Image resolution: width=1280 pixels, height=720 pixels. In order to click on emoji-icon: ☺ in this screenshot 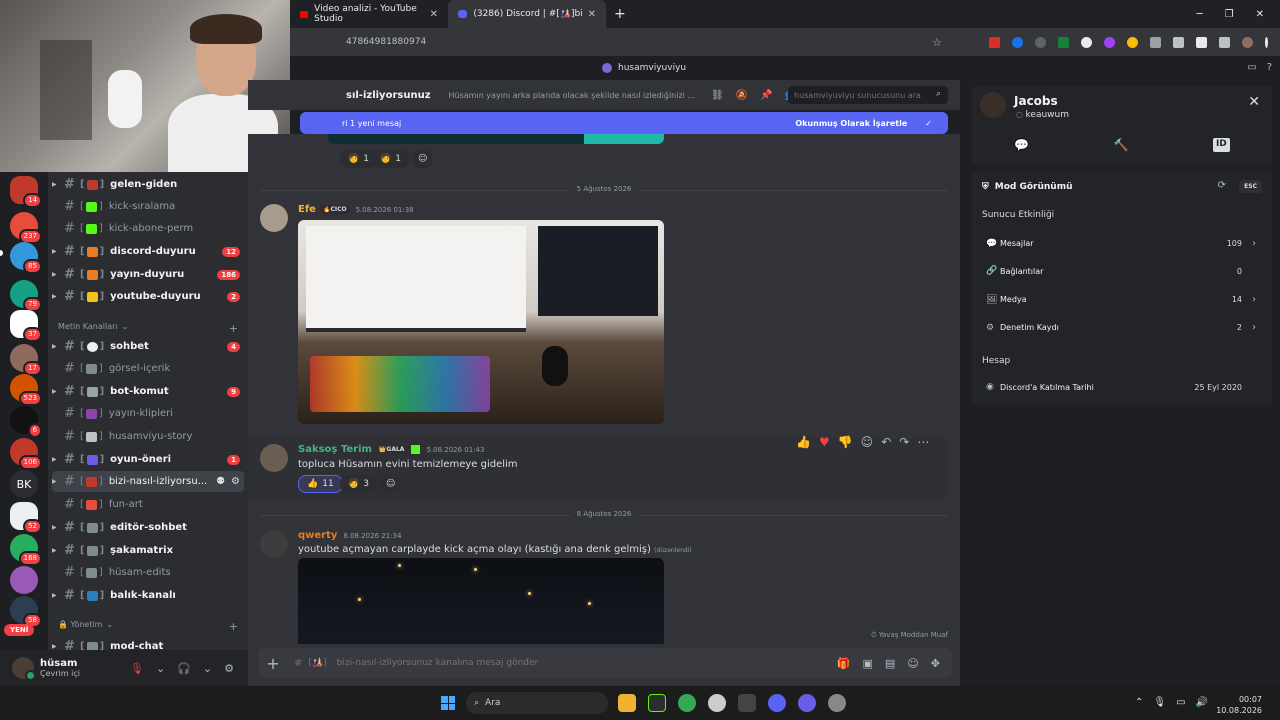, I will do `click(912, 663)`.